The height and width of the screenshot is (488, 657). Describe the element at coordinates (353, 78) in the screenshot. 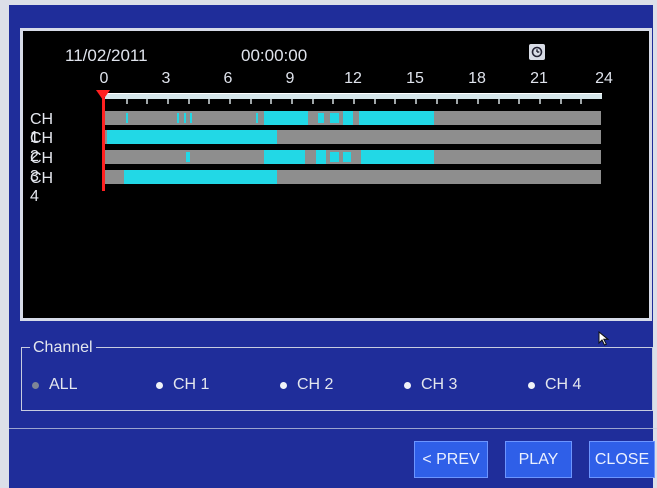

I see `hour-label: 12` at that location.